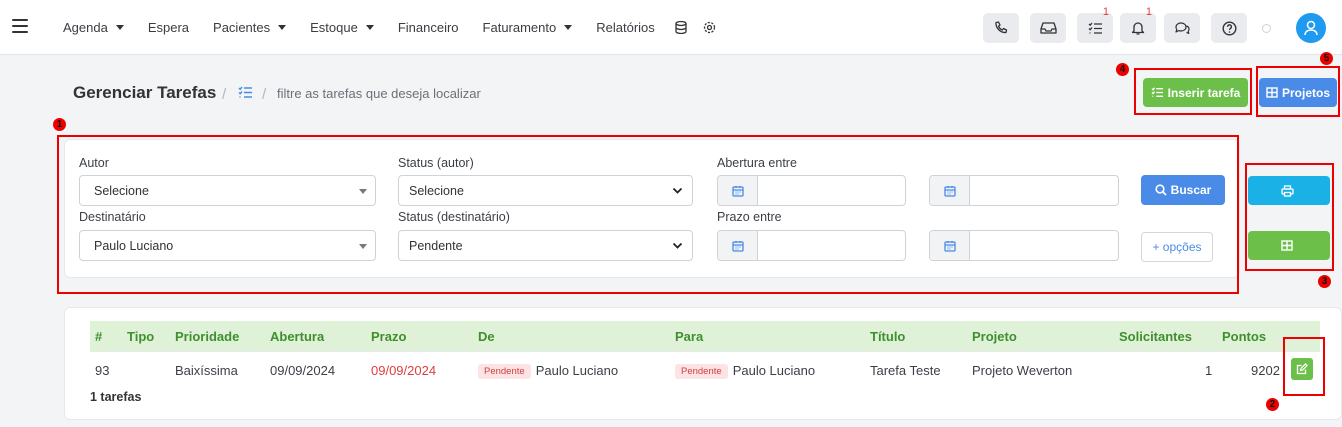 This screenshot has height=427, width=1342. Describe the element at coordinates (250, 27) in the screenshot. I see `nav-item-pacientes: Pacientes` at that location.